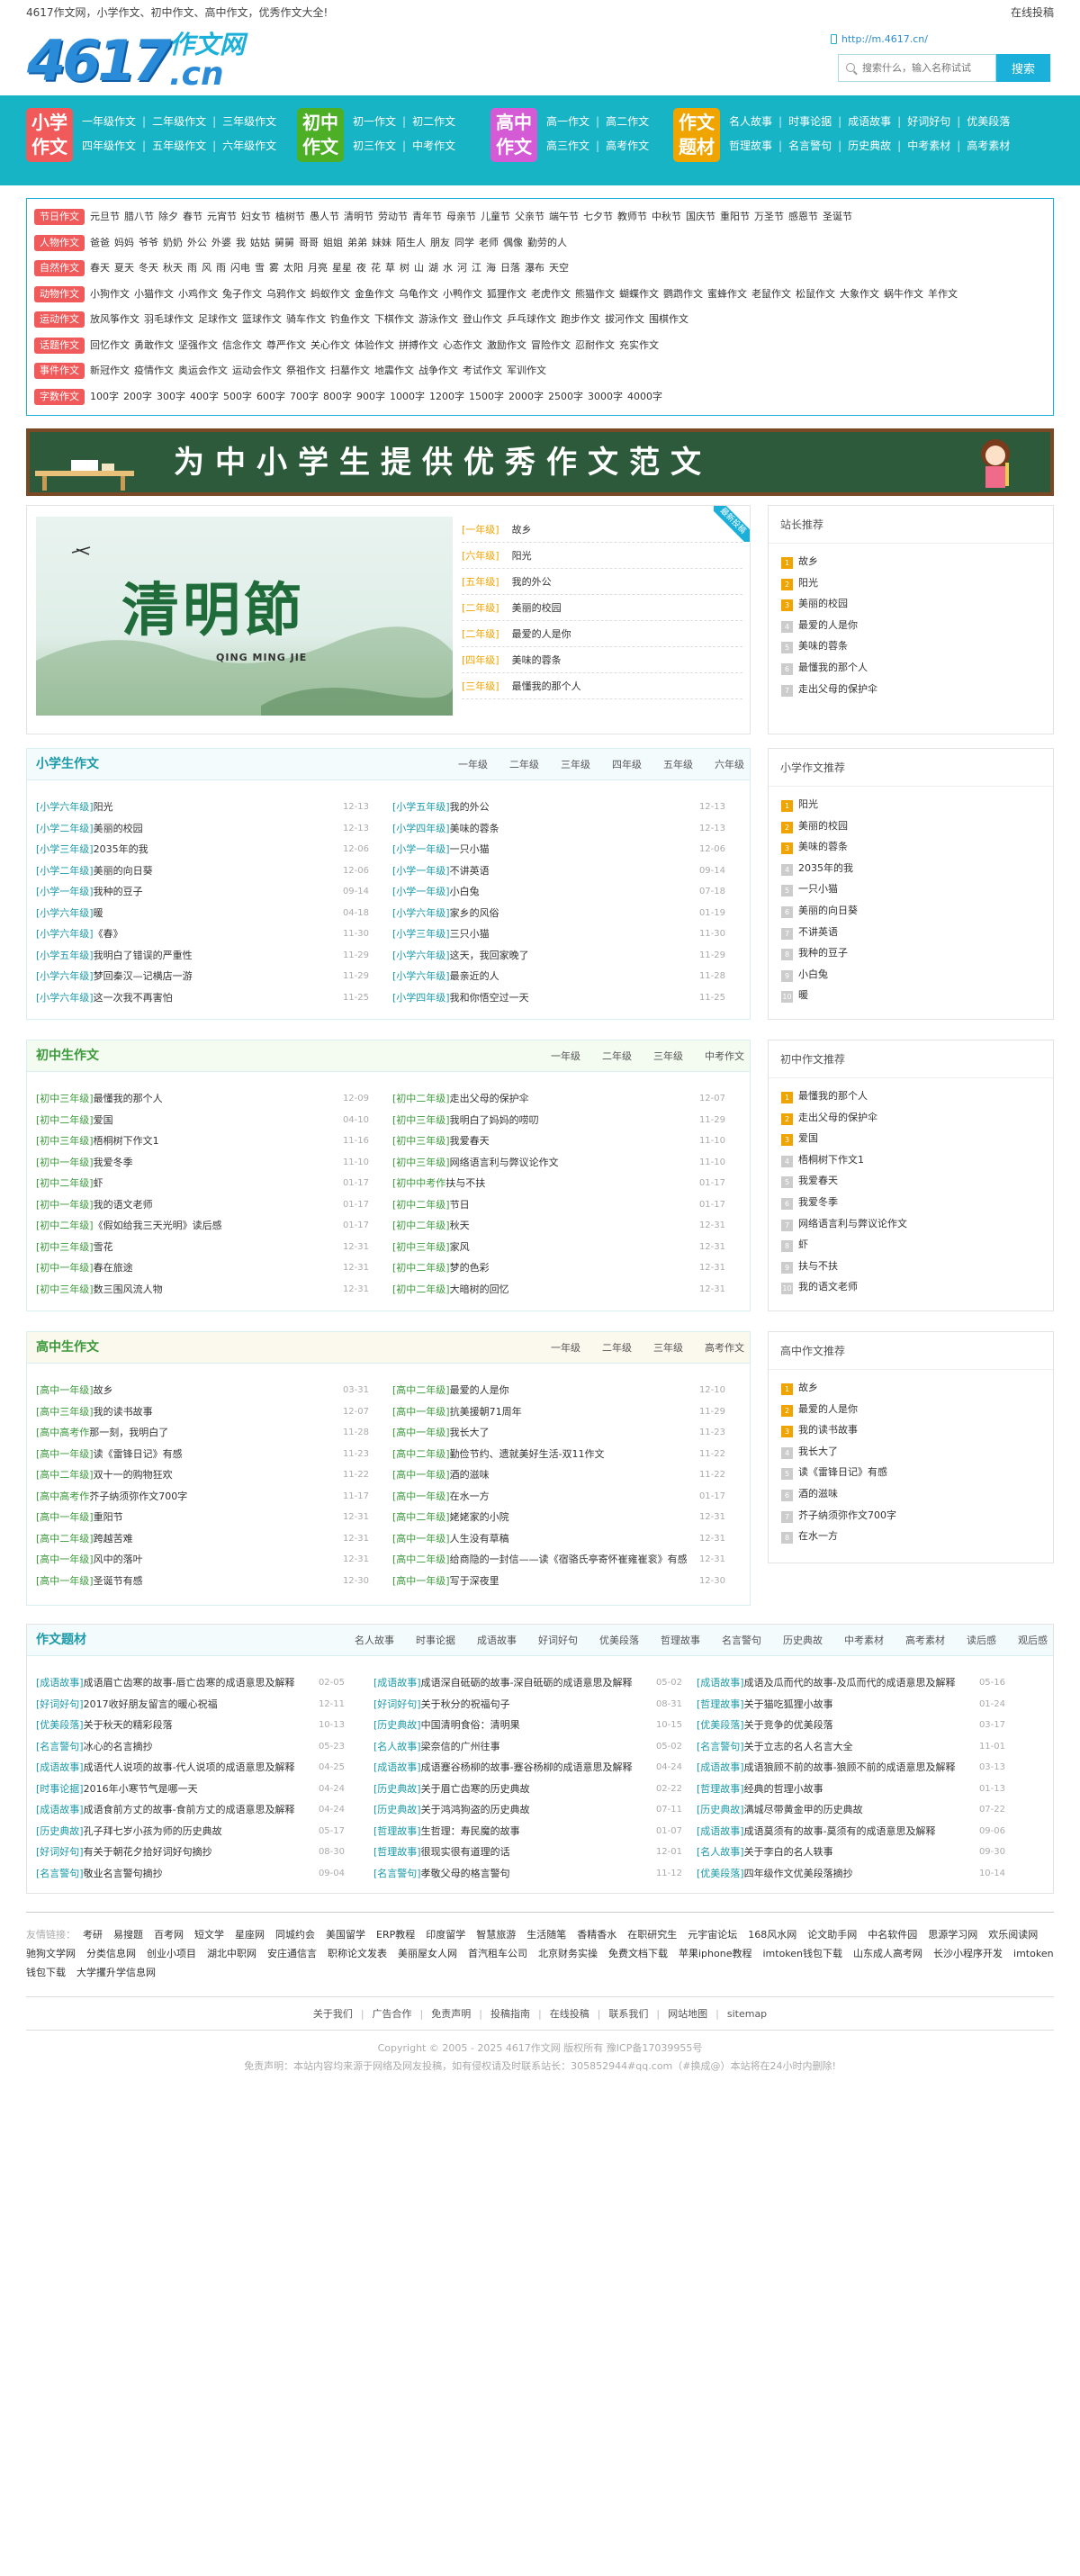 Image resolution: width=1080 pixels, height=2576 pixels. What do you see at coordinates (558, 849) in the screenshot?
I see `essay-row: [小学一年级]一只小猫 12-06` at bounding box center [558, 849].